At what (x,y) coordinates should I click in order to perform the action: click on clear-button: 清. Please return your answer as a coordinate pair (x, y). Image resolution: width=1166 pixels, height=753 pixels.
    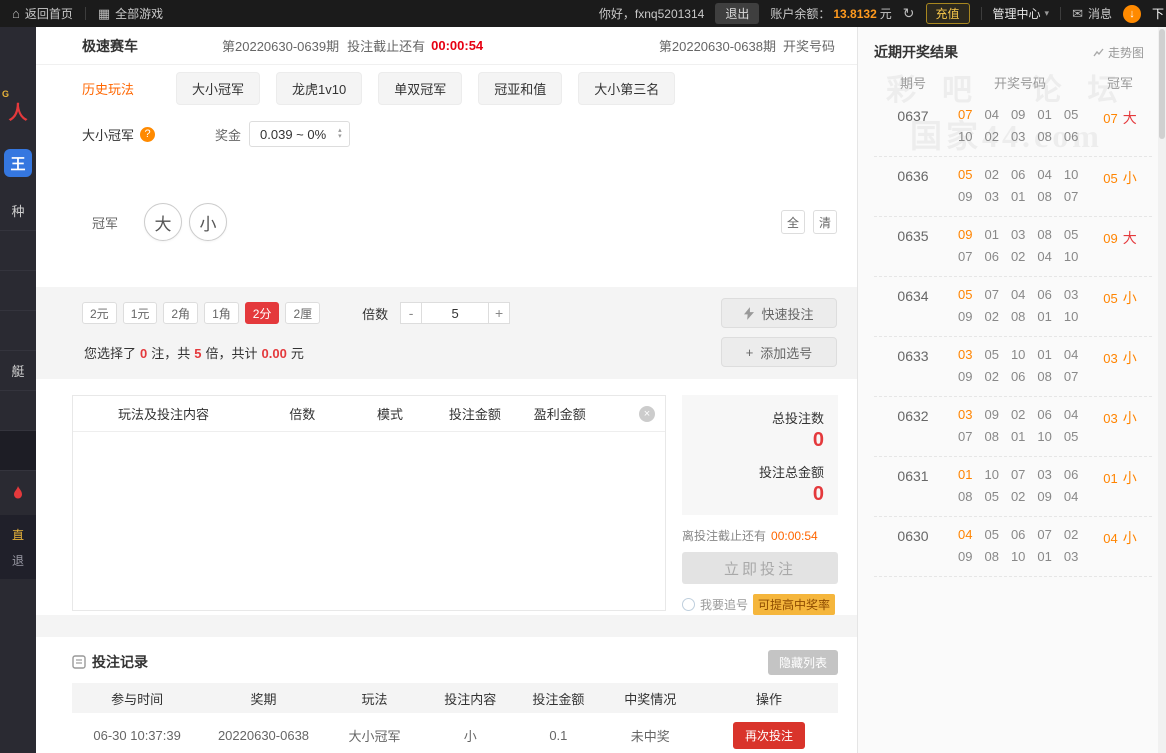
    Looking at the image, I should click on (825, 222).